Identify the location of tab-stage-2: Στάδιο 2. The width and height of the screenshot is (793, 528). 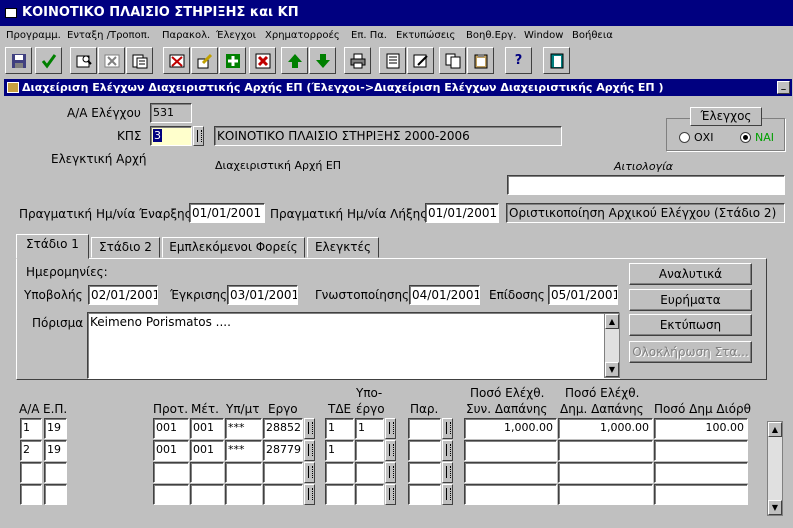
(125, 247).